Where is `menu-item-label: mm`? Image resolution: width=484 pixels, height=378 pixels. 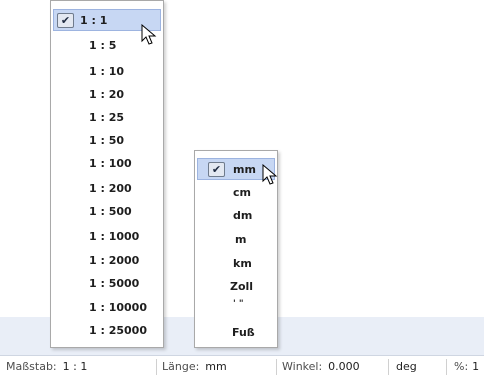 menu-item-label: mm is located at coordinates (244, 169).